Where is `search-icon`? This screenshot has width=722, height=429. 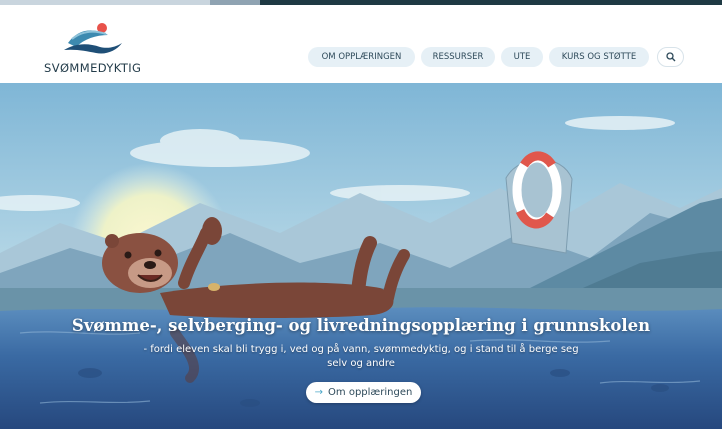 search-icon is located at coordinates (670, 57).